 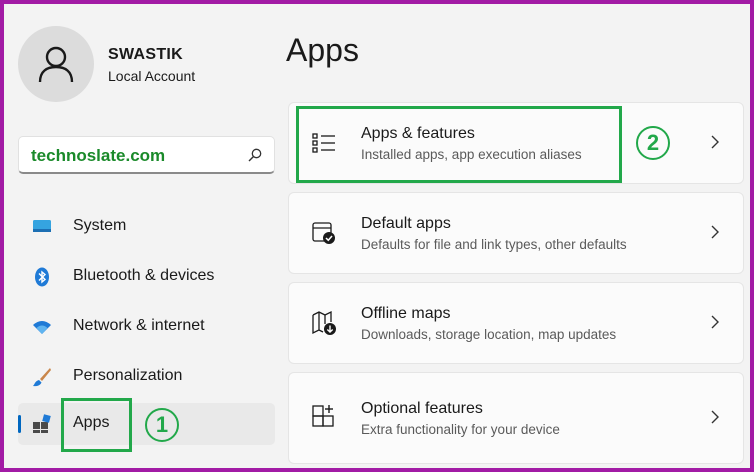 What do you see at coordinates (19, 424) in the screenshot?
I see `active-indicator` at bounding box center [19, 424].